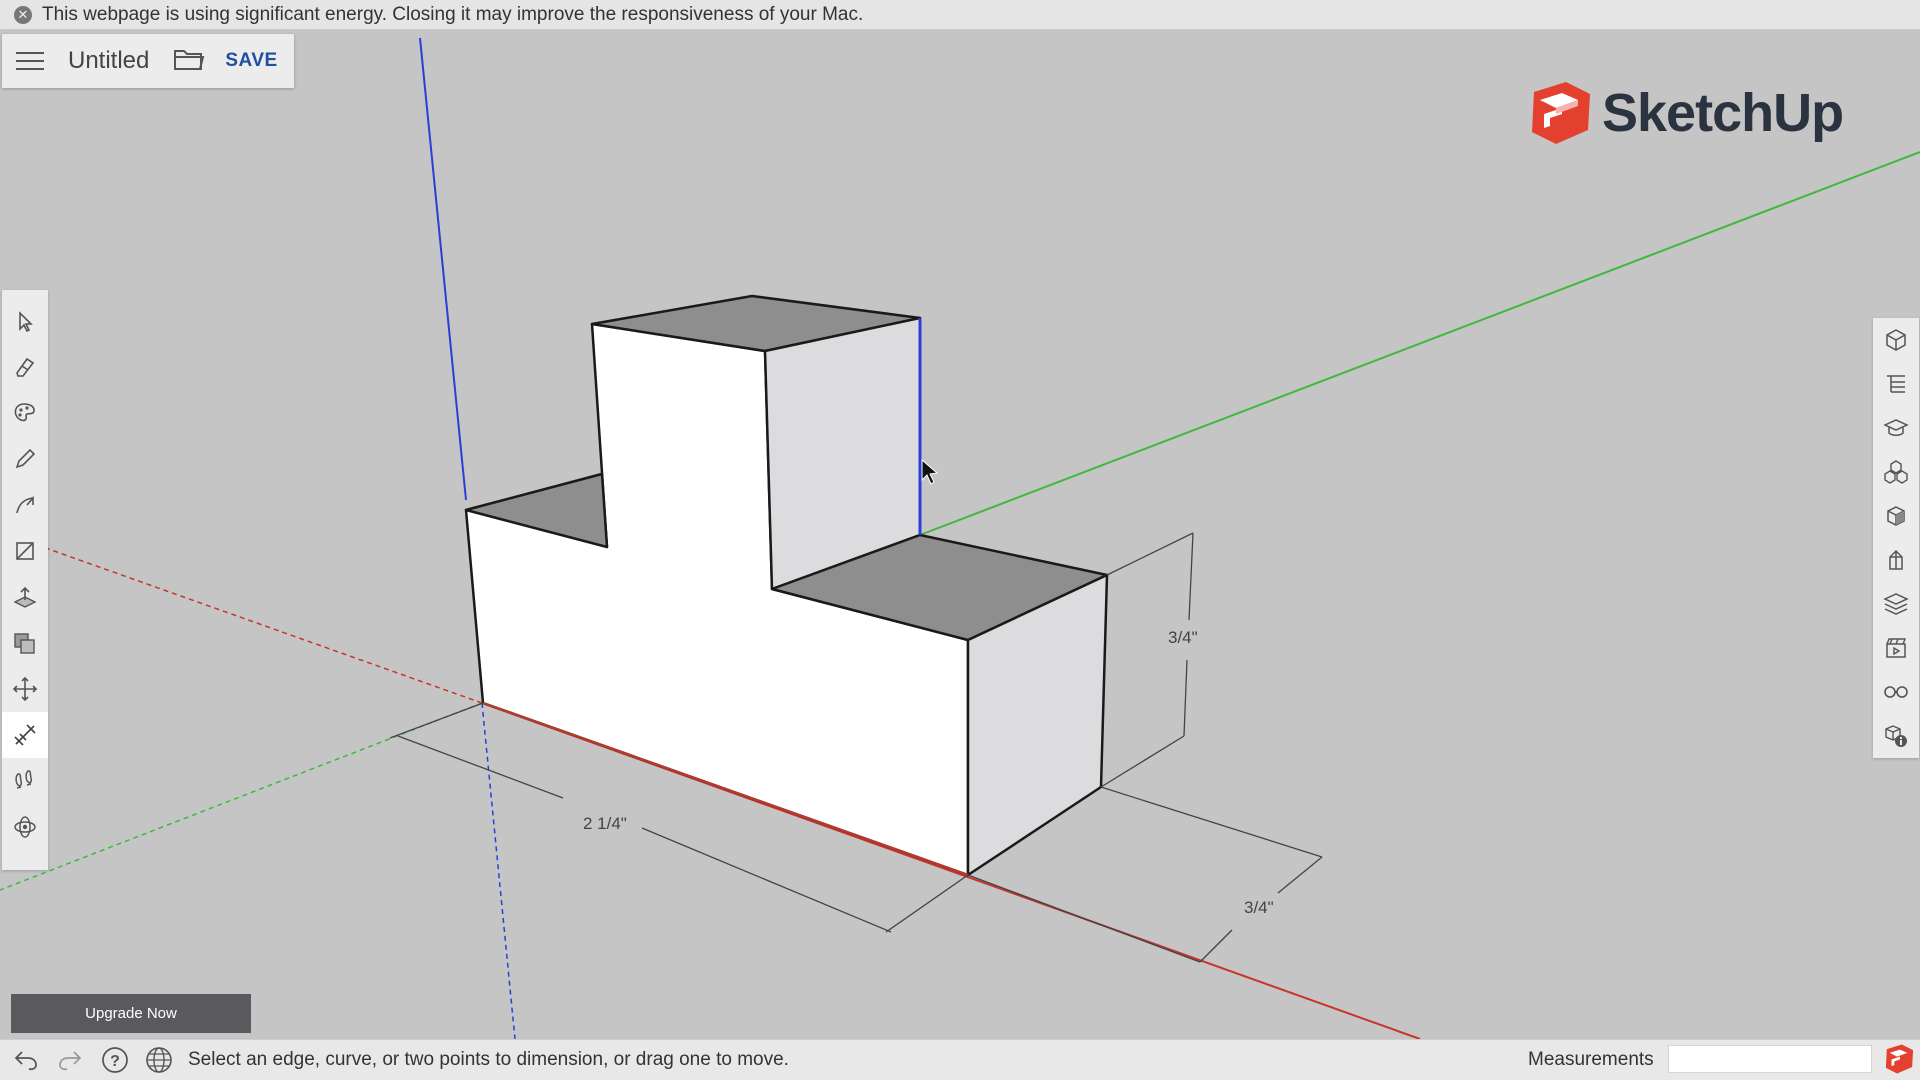 The height and width of the screenshot is (1080, 1920). I want to click on left-toolbar, so click(25, 580).